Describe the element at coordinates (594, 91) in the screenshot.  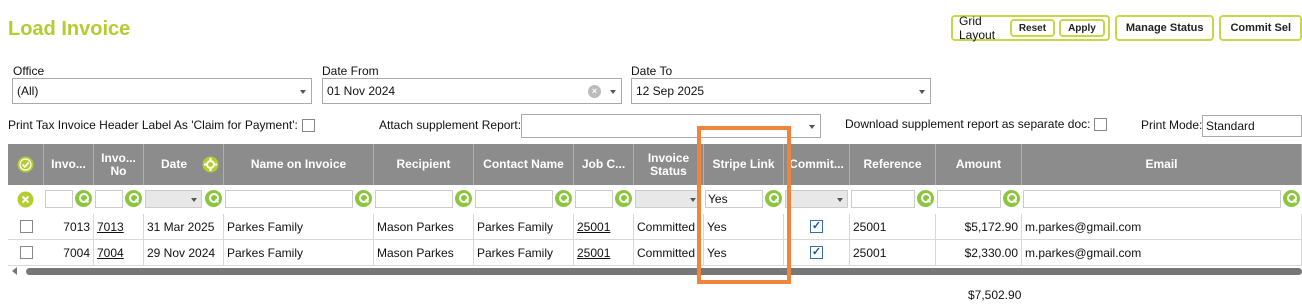
I see `clear-icon: ×` at that location.